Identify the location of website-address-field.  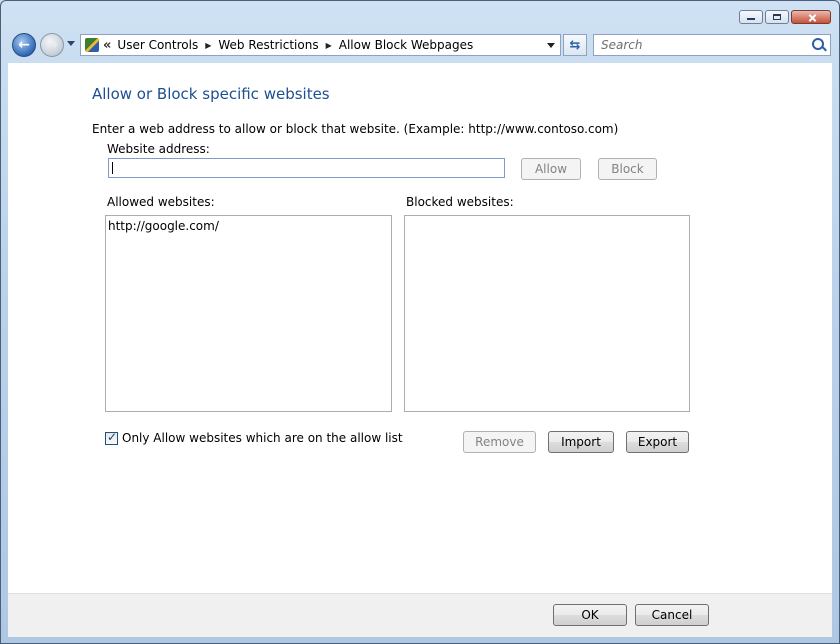
(306, 168).